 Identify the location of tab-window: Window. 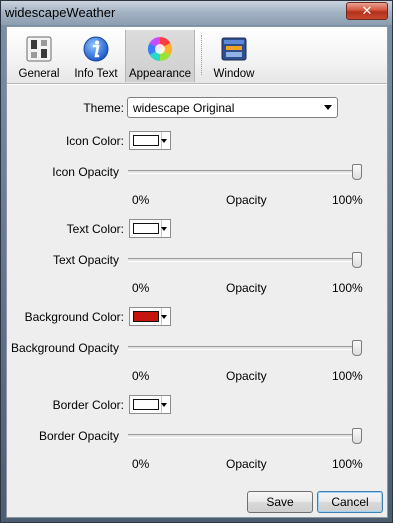
(234, 56).